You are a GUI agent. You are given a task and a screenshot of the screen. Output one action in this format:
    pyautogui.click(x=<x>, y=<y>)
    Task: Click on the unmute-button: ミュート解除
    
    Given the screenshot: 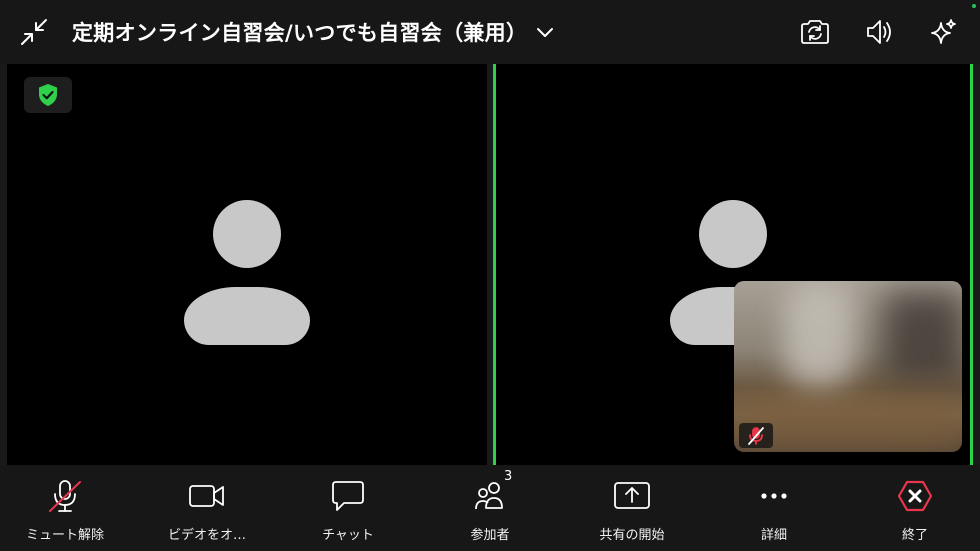 What is the action you would take?
    pyautogui.click(x=65, y=508)
    